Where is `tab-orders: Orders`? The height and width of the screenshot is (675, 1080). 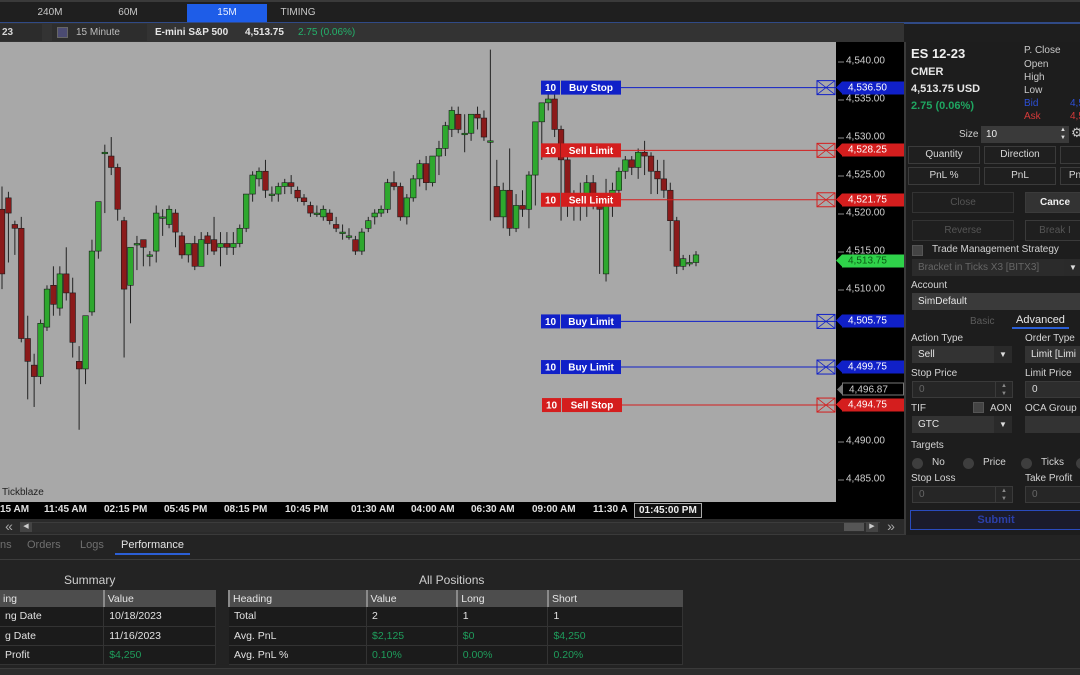
tab-orders: Orders is located at coordinates (44, 545).